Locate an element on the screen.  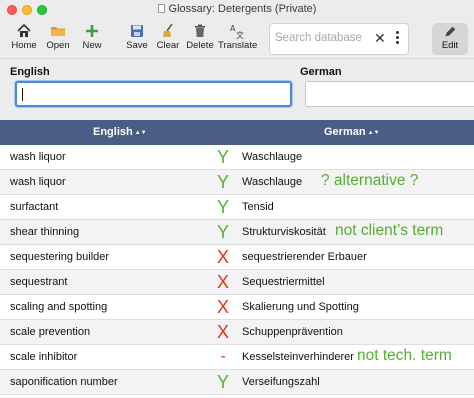
german-label: German is located at coordinates (321, 72).